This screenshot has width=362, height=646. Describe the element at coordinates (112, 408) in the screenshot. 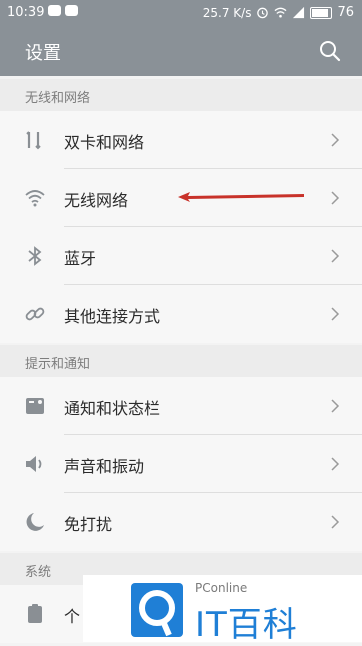

I see `settings-item-label: 通知和状态栏` at that location.